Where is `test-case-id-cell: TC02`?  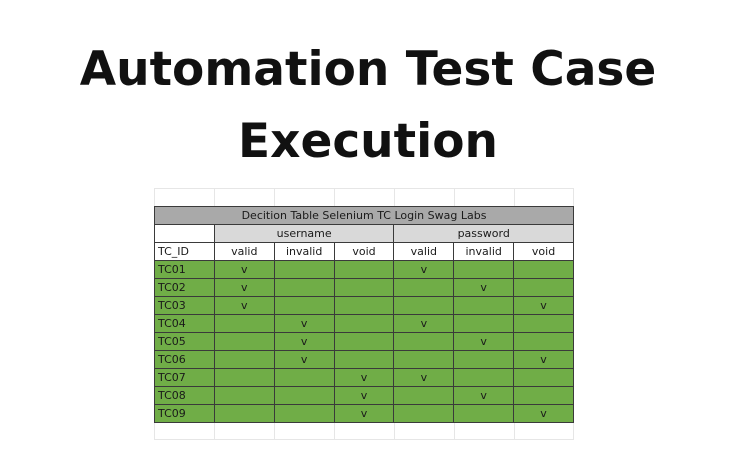 test-case-id-cell: TC02 is located at coordinates (184, 287).